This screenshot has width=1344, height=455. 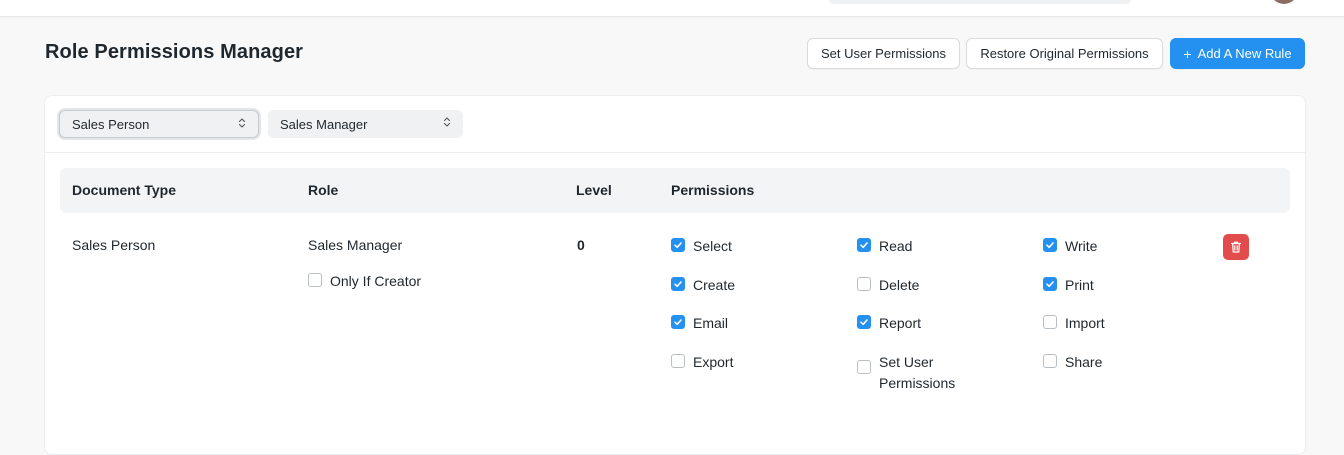 I want to click on only-if-creator-option: Only If Creator, so click(x=364, y=281).